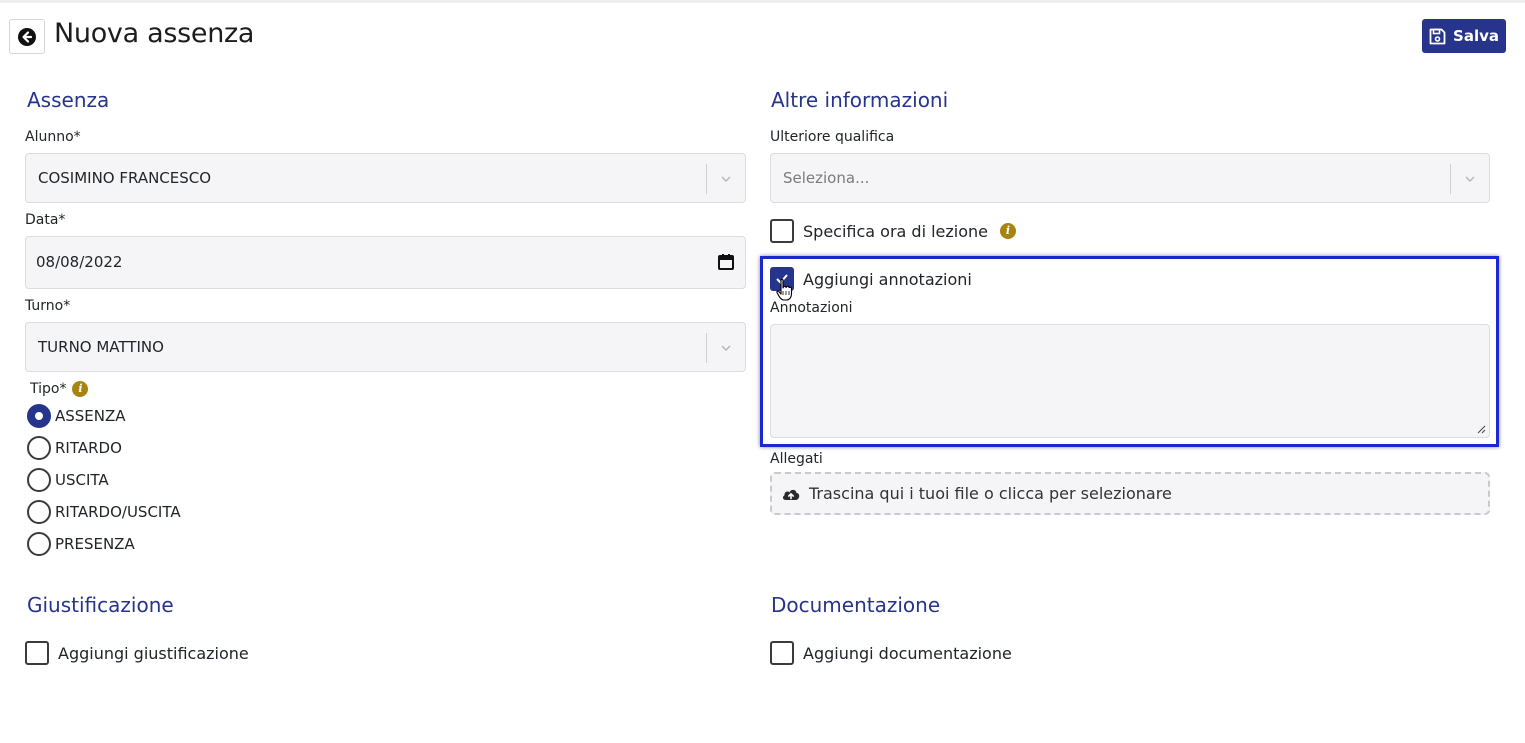 The height and width of the screenshot is (743, 1525). I want to click on radio-label: ASSENZA, so click(90, 416).